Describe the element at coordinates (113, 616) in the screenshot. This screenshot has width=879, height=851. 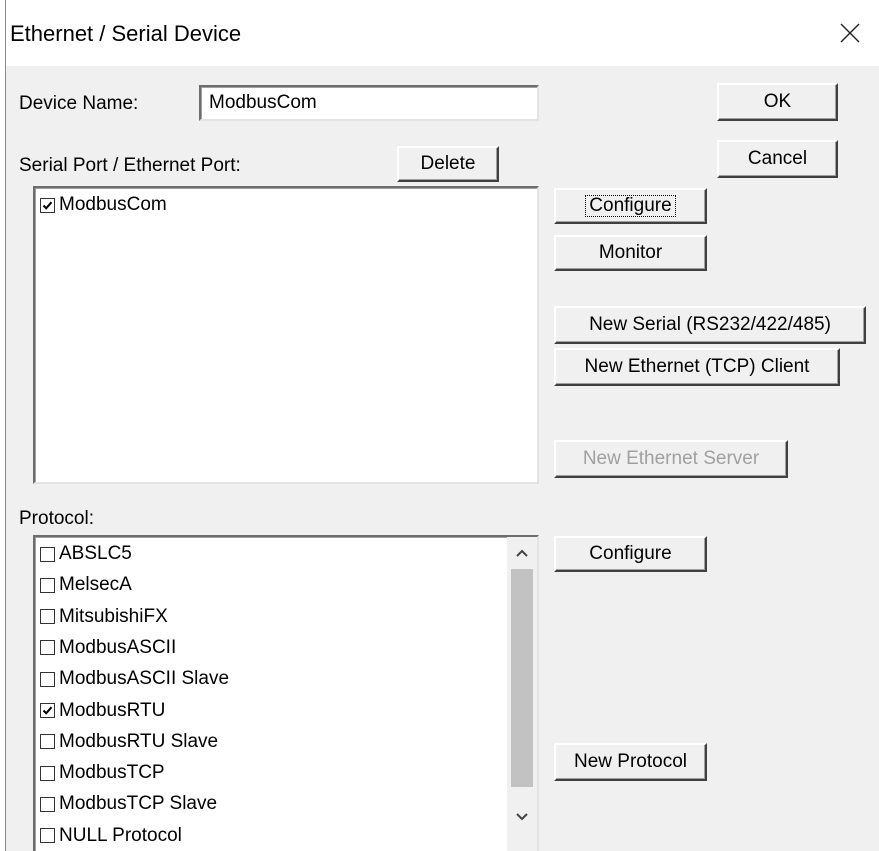
I see `list-item-label: MitsubishiFX` at that location.